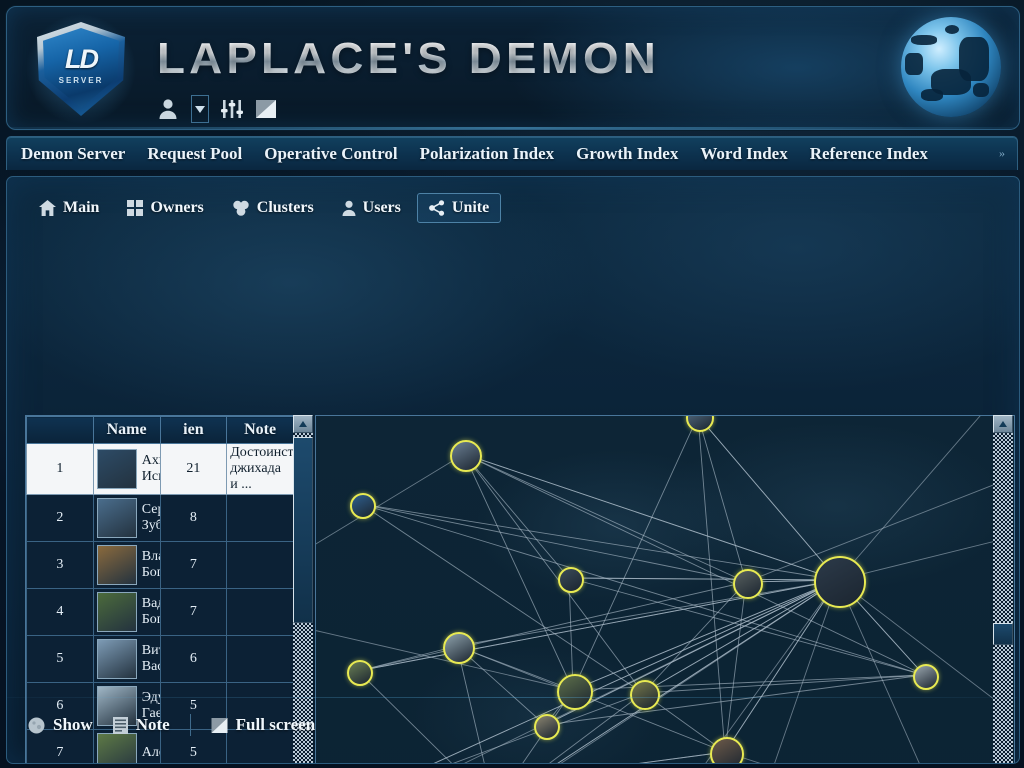 The image size is (1024, 768). I want to click on note-button-label: Note, so click(152, 724).